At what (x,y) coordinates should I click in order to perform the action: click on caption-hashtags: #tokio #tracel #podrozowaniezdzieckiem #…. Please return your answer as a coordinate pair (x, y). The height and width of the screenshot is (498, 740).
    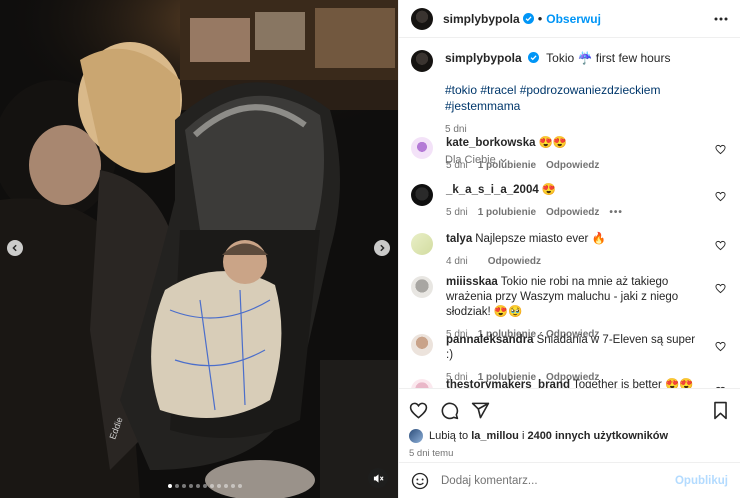
    Looking at the image, I should click on (586, 98).